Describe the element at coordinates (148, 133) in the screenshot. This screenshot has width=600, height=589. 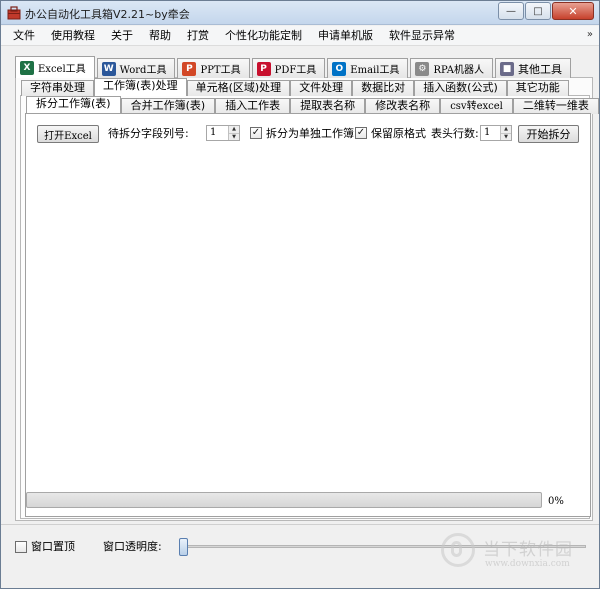
I see `column-label: 待拆分字段列号:` at that location.